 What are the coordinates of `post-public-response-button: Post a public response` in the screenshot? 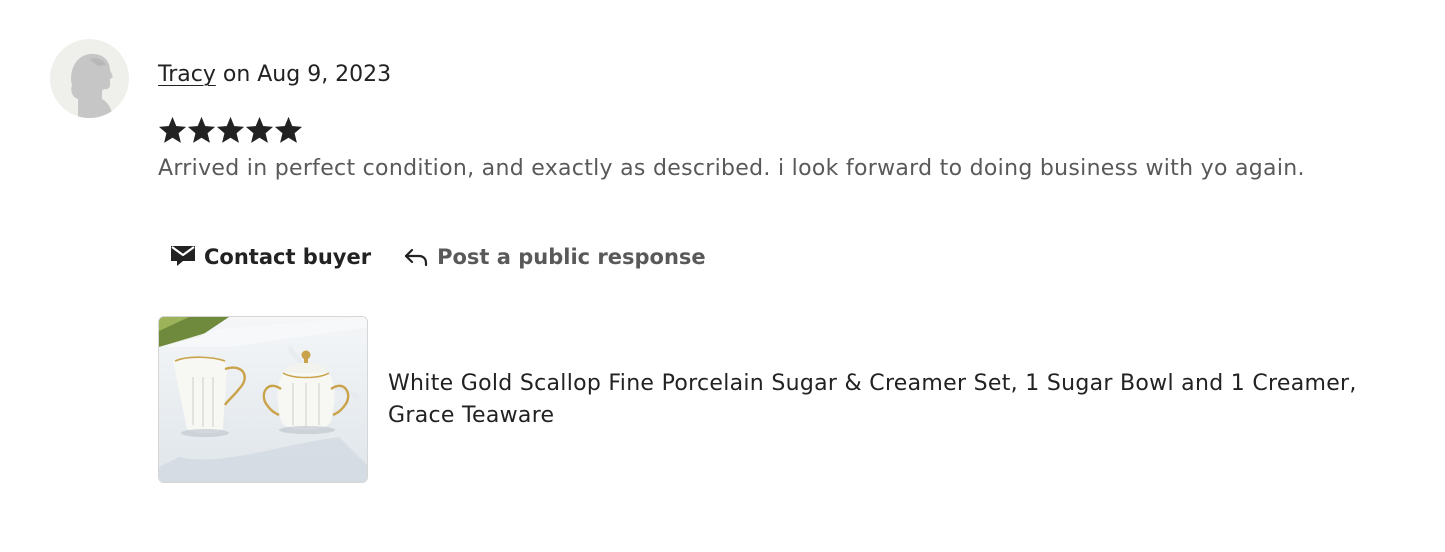 It's located at (554, 257).